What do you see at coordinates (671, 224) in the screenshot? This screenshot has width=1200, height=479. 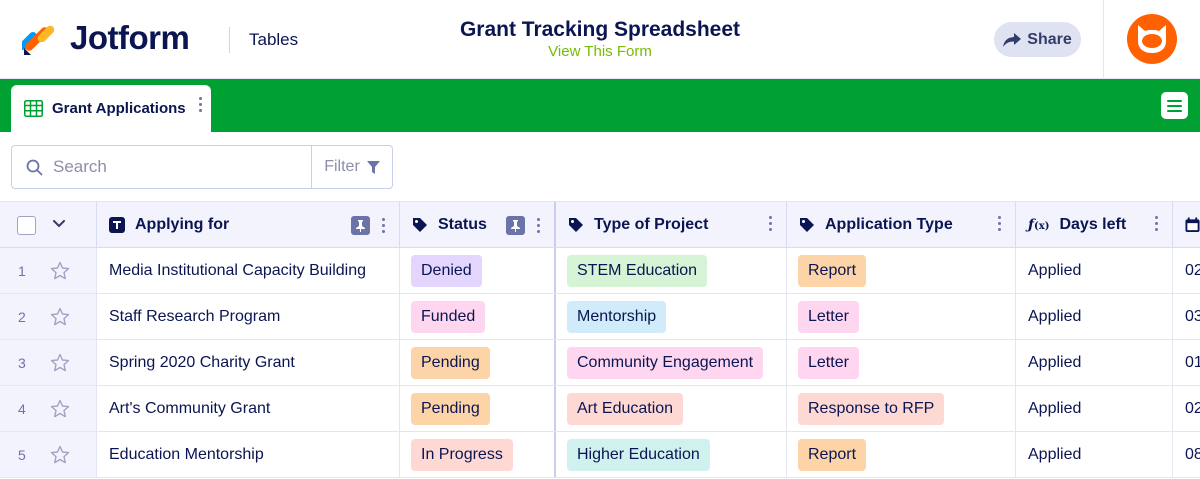 I see `column-header-type-of-project: Type of Project` at bounding box center [671, 224].